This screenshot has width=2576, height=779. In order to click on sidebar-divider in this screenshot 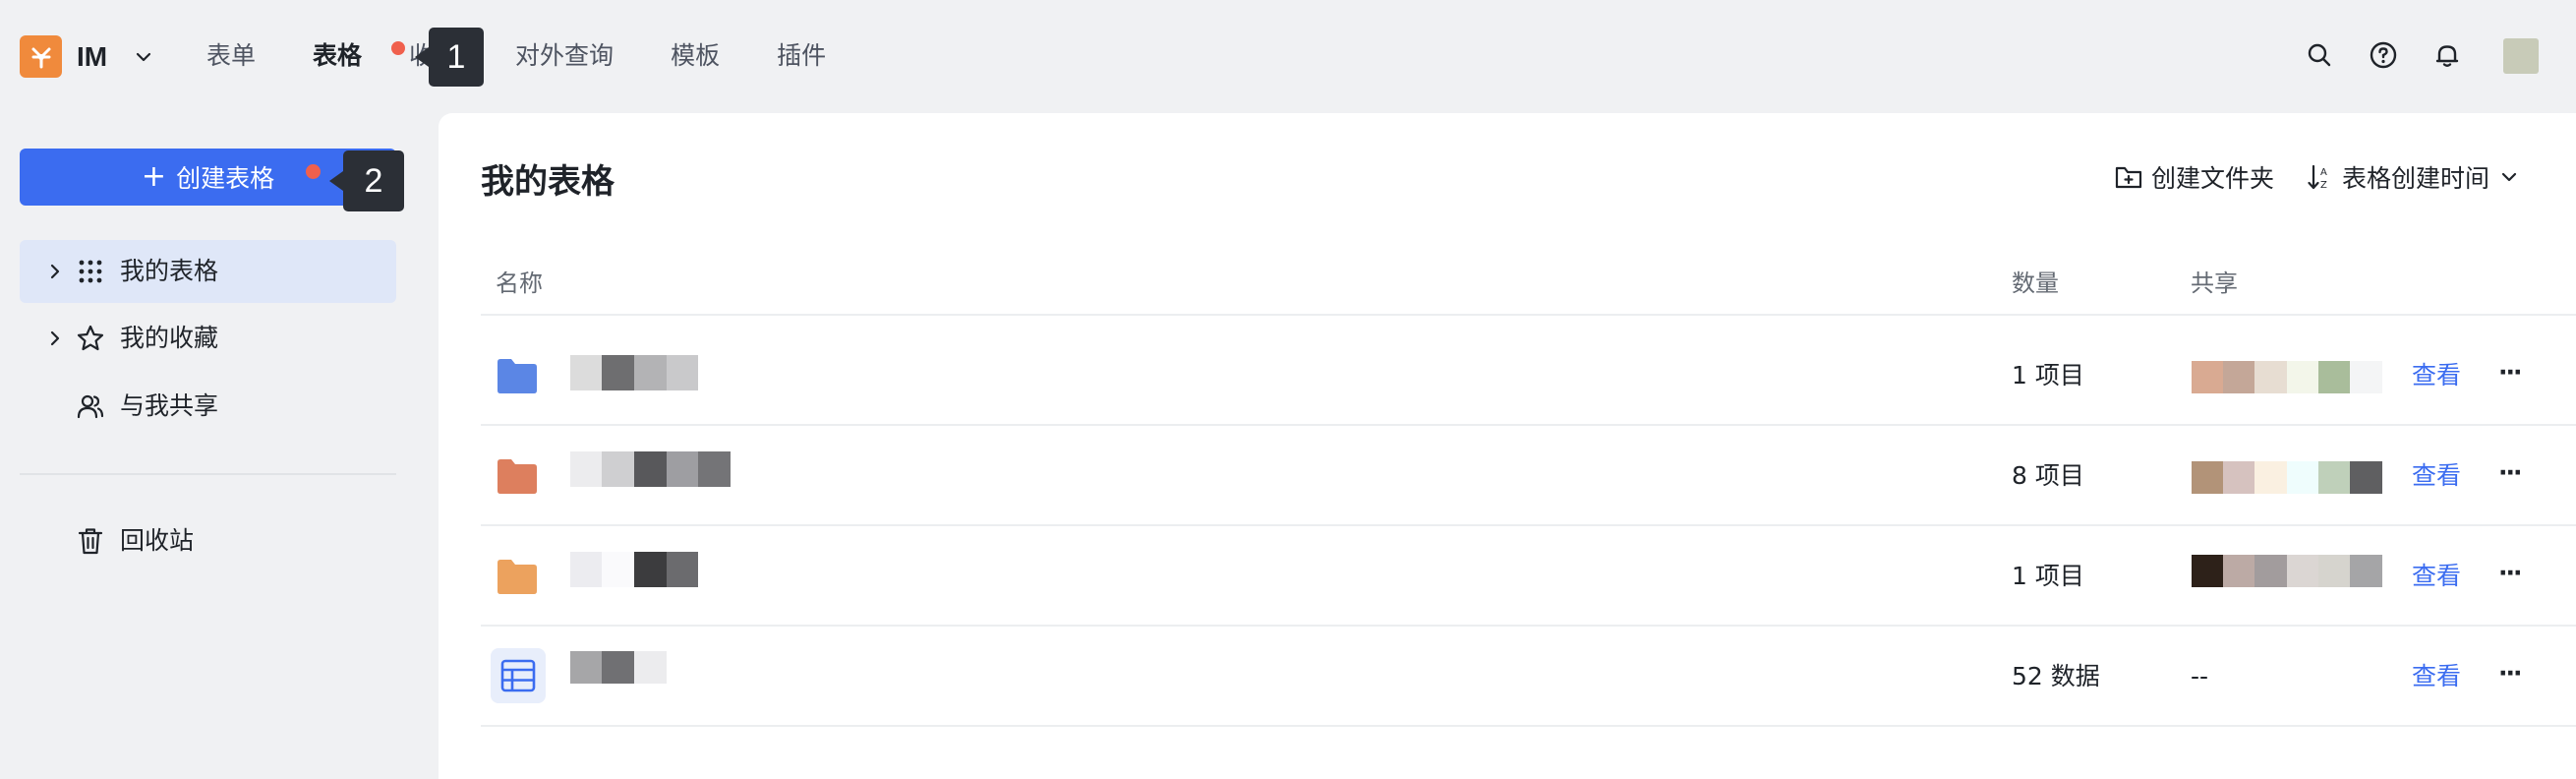, I will do `click(208, 474)`.